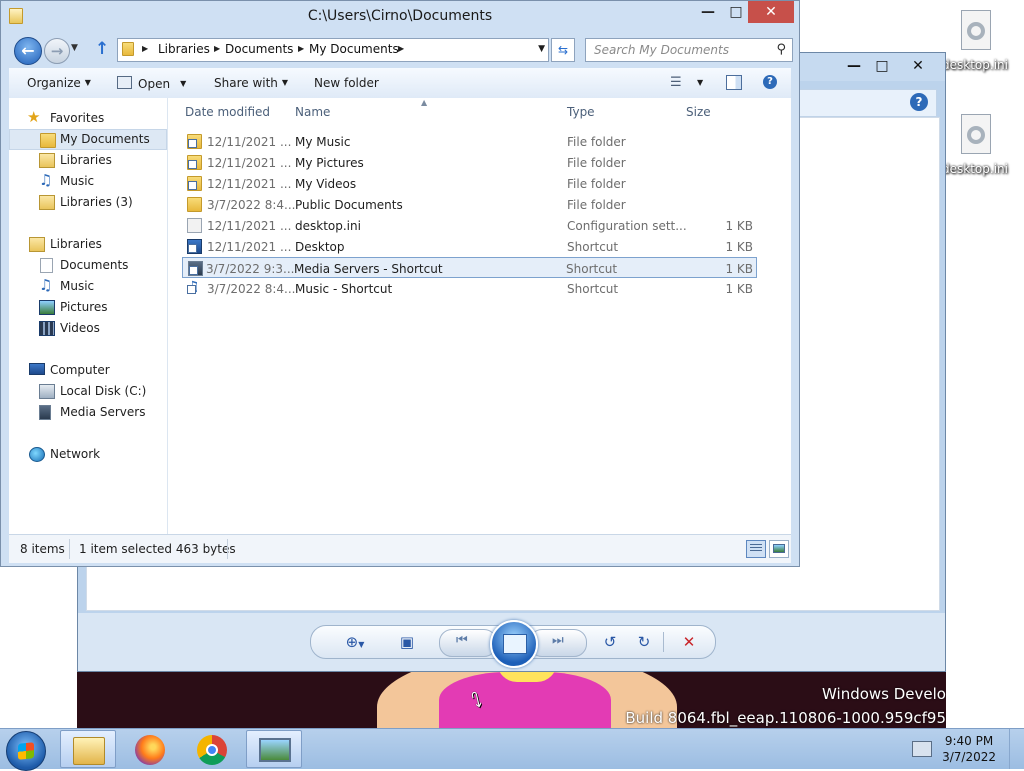 The height and width of the screenshot is (771, 1024). What do you see at coordinates (37, 244) in the screenshot?
I see `library-icon` at bounding box center [37, 244].